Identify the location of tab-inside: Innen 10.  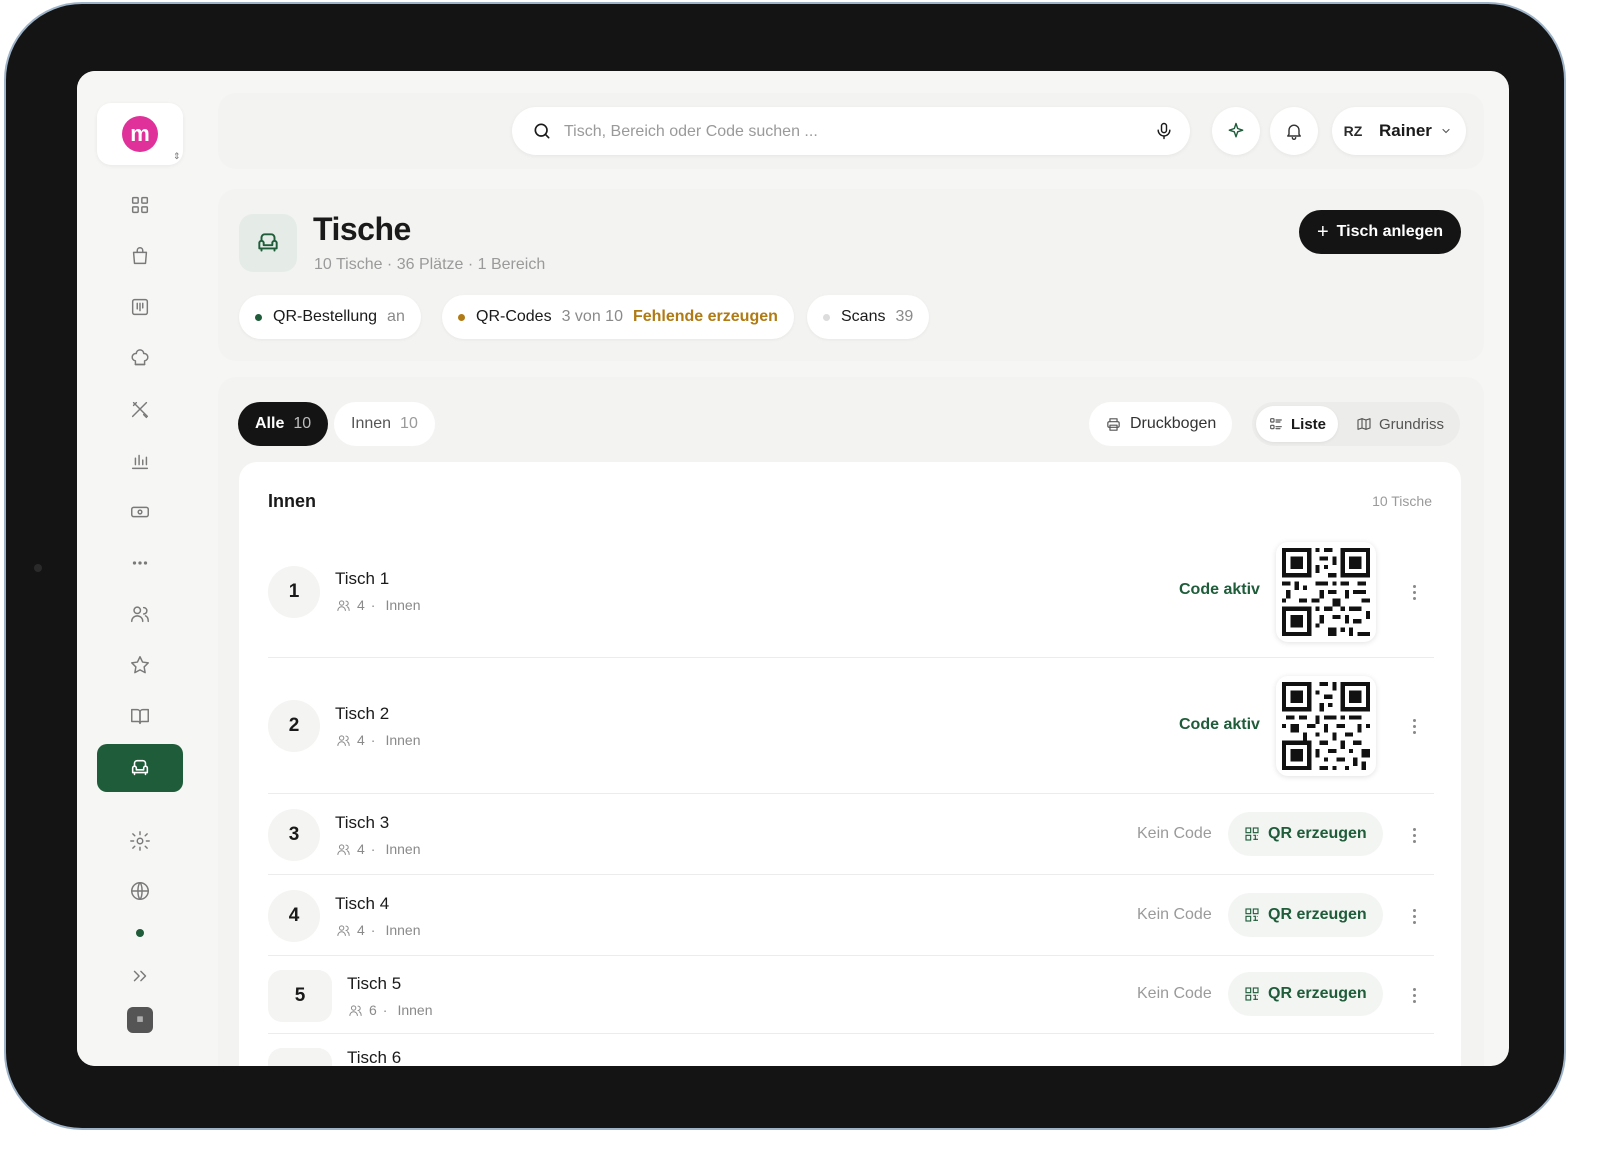
(384, 424).